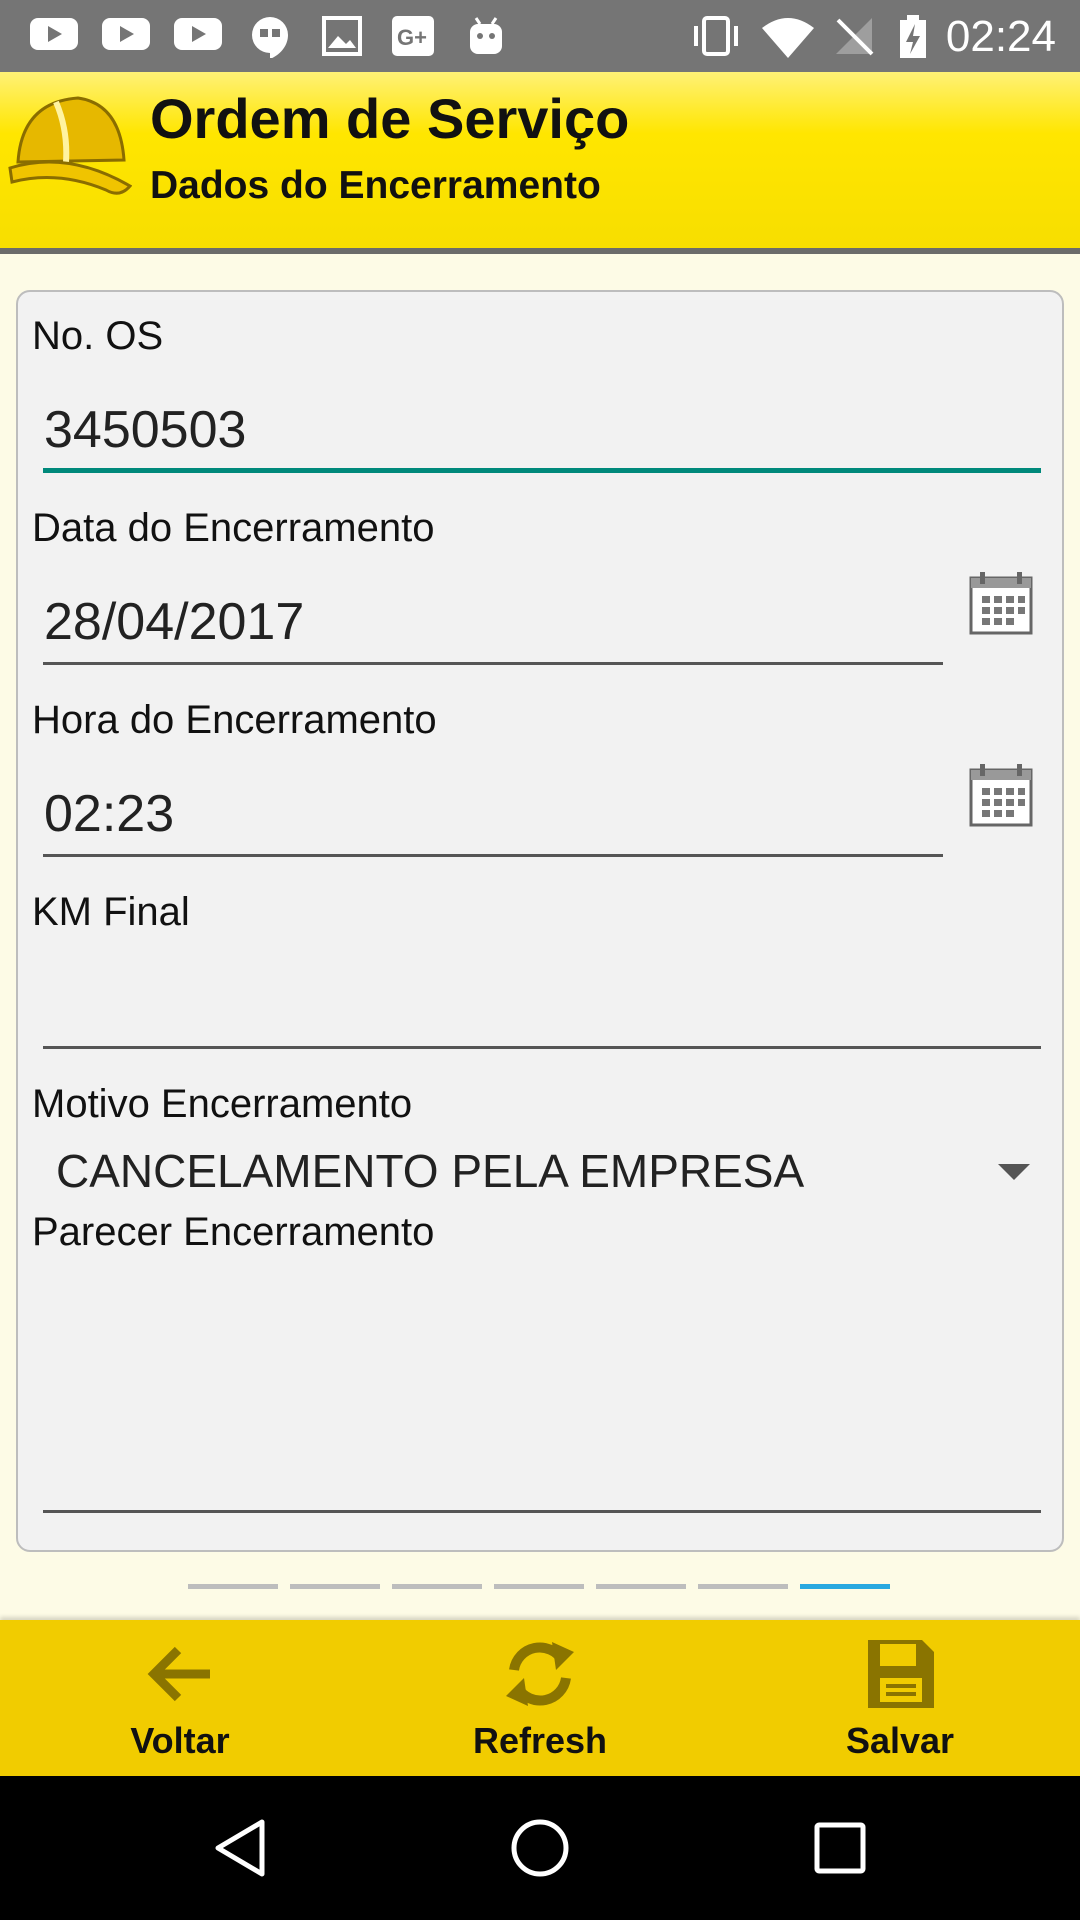 The image size is (1080, 1920). I want to click on page-dot-active, so click(845, 1586).